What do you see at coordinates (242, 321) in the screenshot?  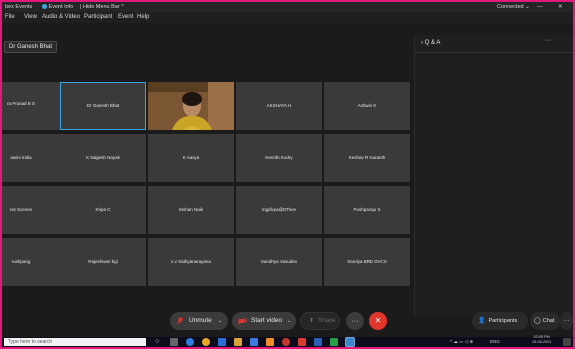 I see `video-off-icon` at bounding box center [242, 321].